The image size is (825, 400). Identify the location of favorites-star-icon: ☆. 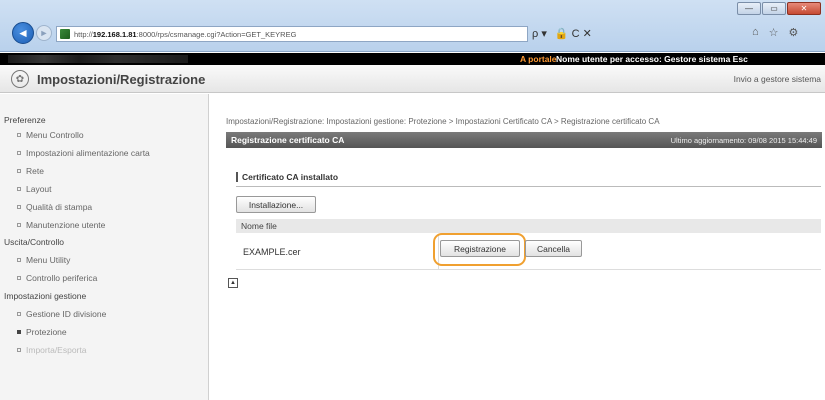
(774, 32).